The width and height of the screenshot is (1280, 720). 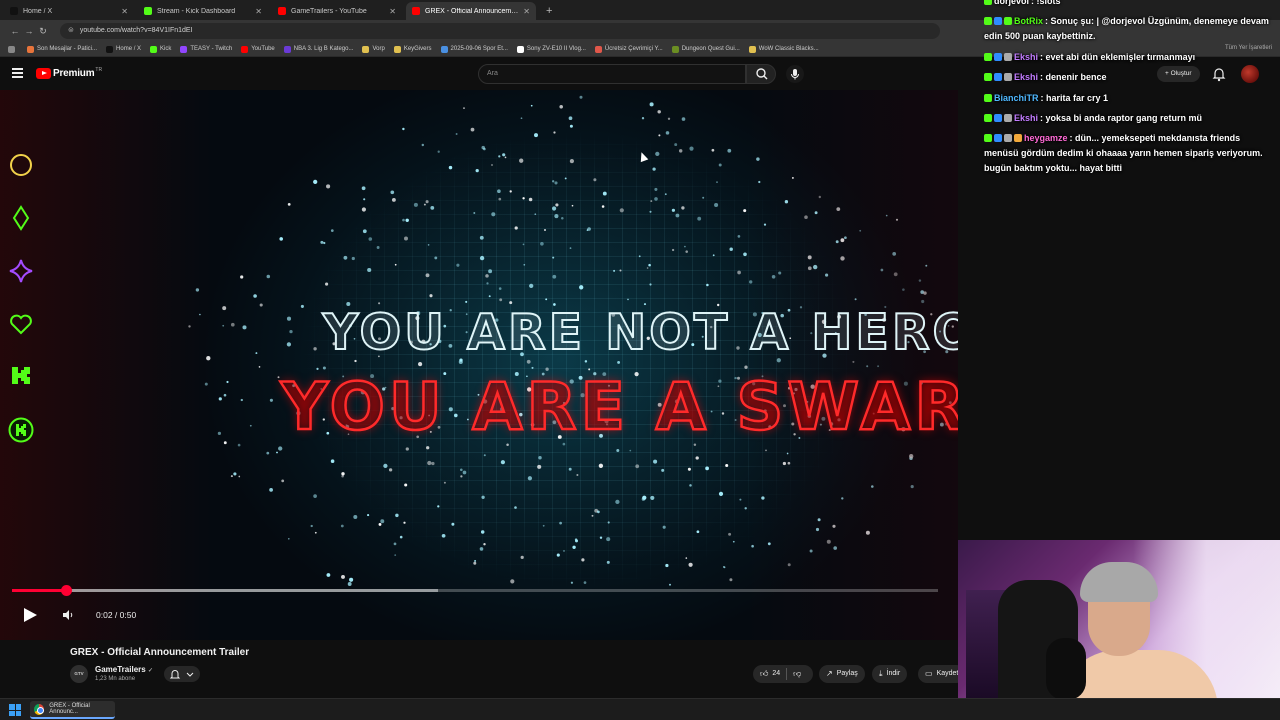 I want to click on chat-message: dorjevol: !slots, so click(x=1127, y=4).